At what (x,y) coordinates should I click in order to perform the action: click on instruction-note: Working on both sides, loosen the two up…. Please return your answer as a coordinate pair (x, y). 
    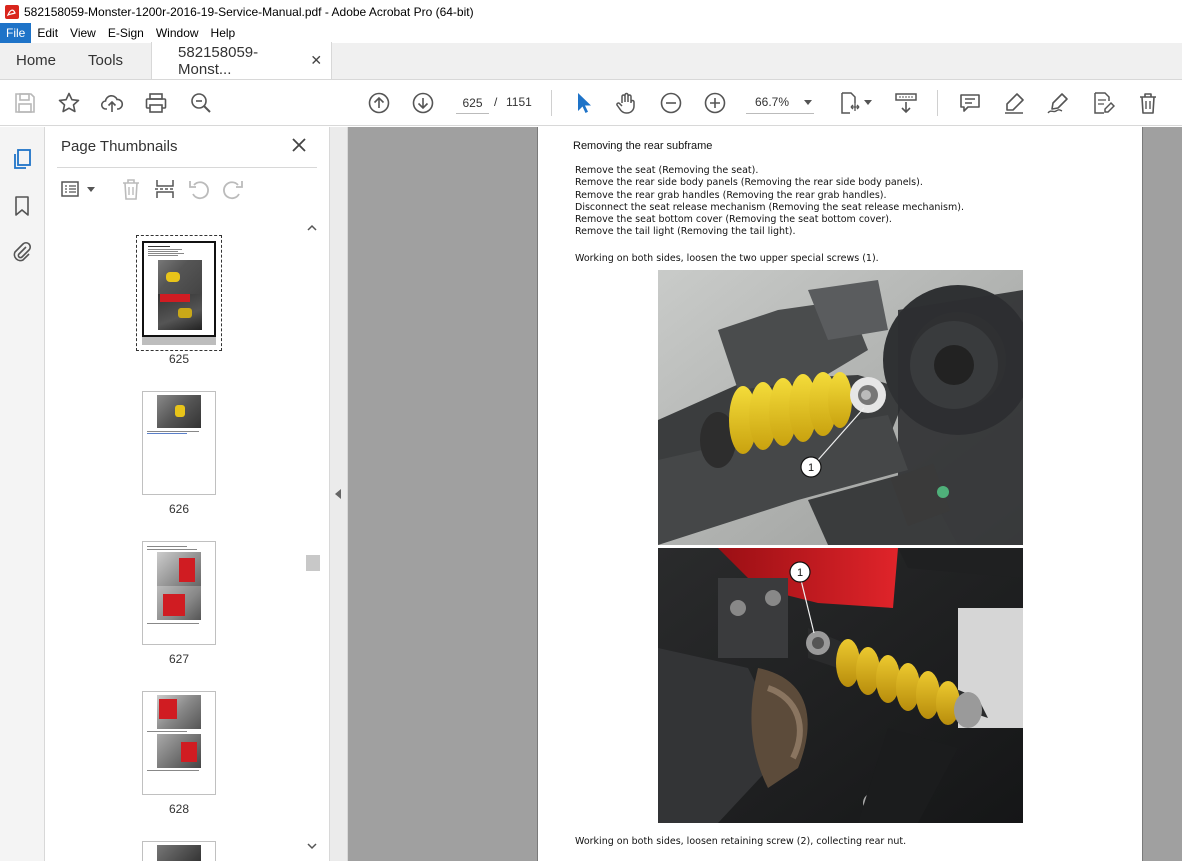
    Looking at the image, I should click on (727, 258).